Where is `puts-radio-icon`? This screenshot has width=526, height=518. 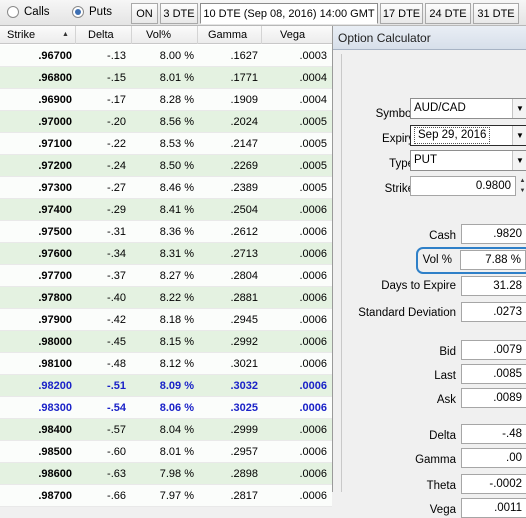 puts-radio-icon is located at coordinates (78, 12).